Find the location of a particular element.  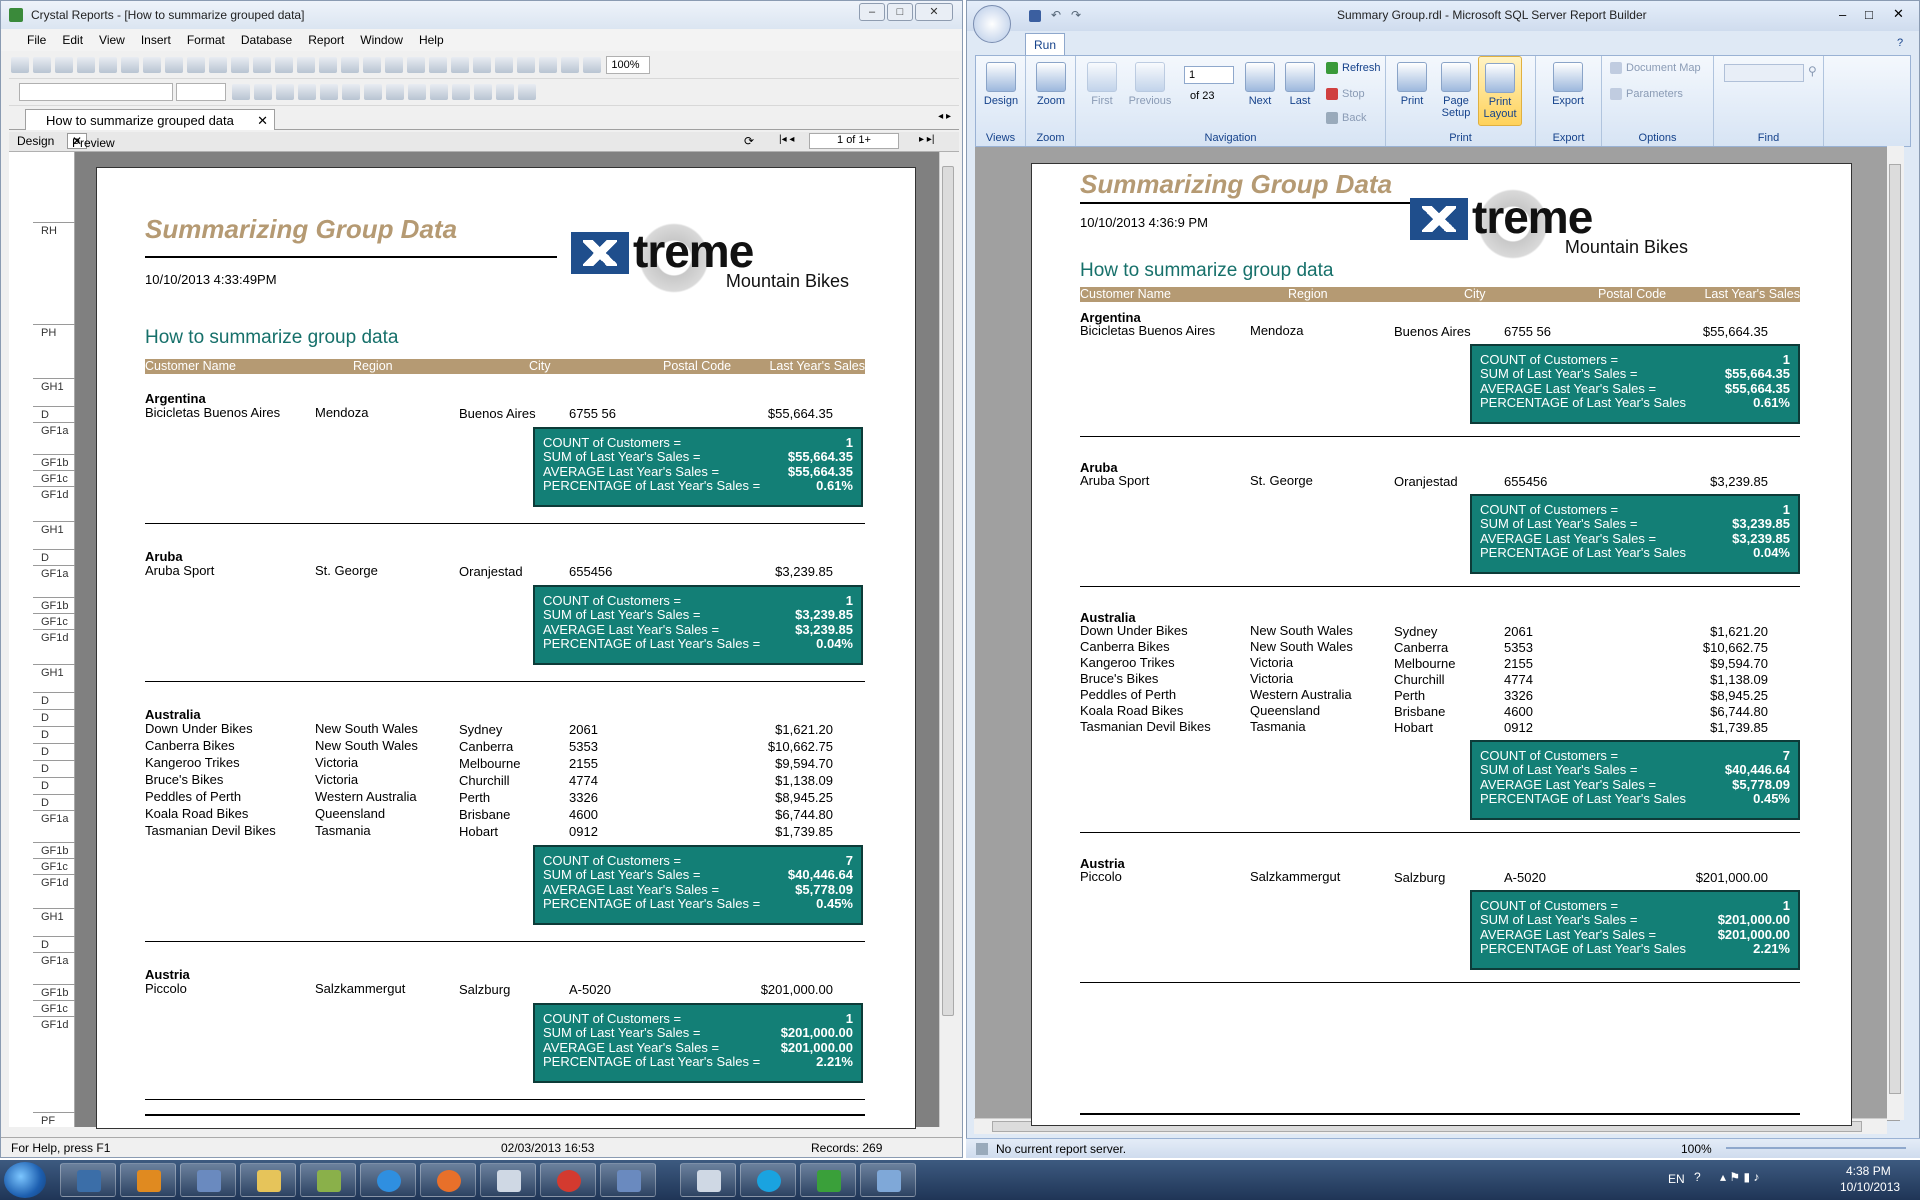

first-button: First is located at coordinates (1102, 84).